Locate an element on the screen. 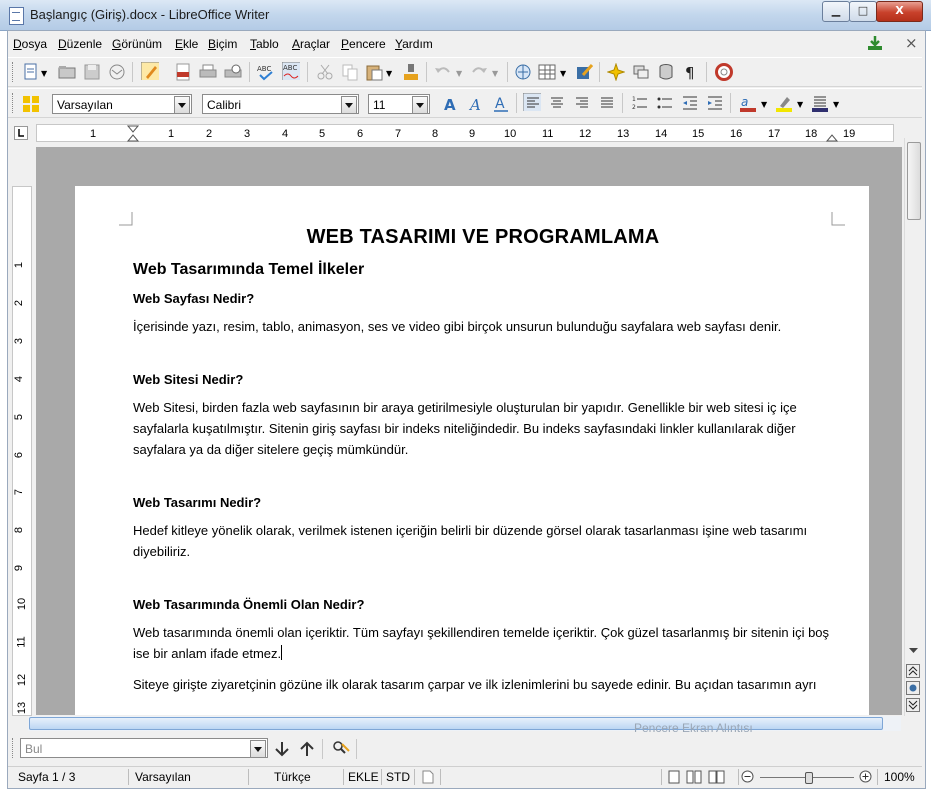  gallery-icon is located at coordinates (641, 72).